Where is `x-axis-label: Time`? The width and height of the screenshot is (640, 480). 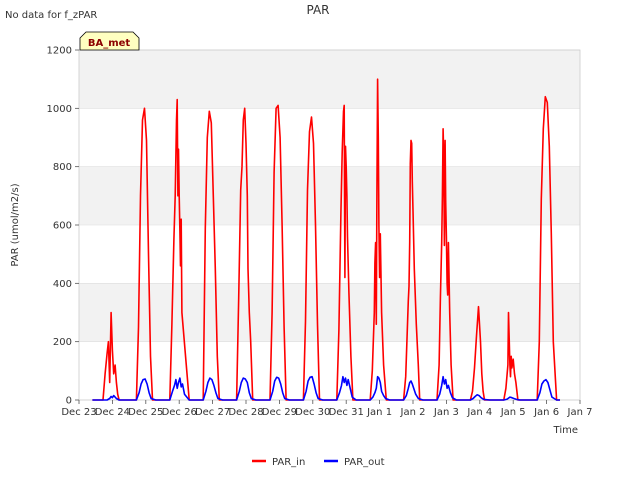 x-axis-label: Time is located at coordinates (565, 430).